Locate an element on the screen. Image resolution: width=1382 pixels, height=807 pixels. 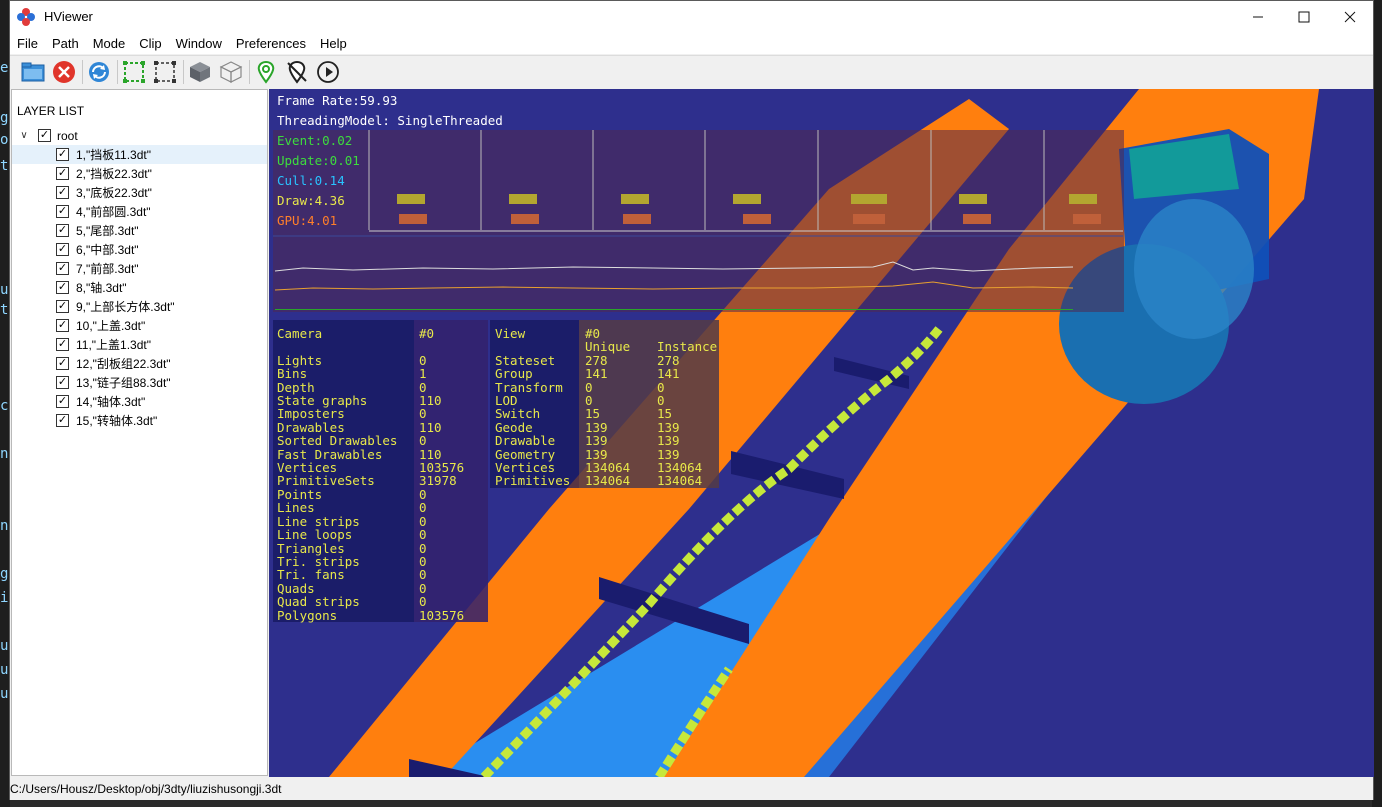
menu-preferences: Preferences is located at coordinates (271, 43).